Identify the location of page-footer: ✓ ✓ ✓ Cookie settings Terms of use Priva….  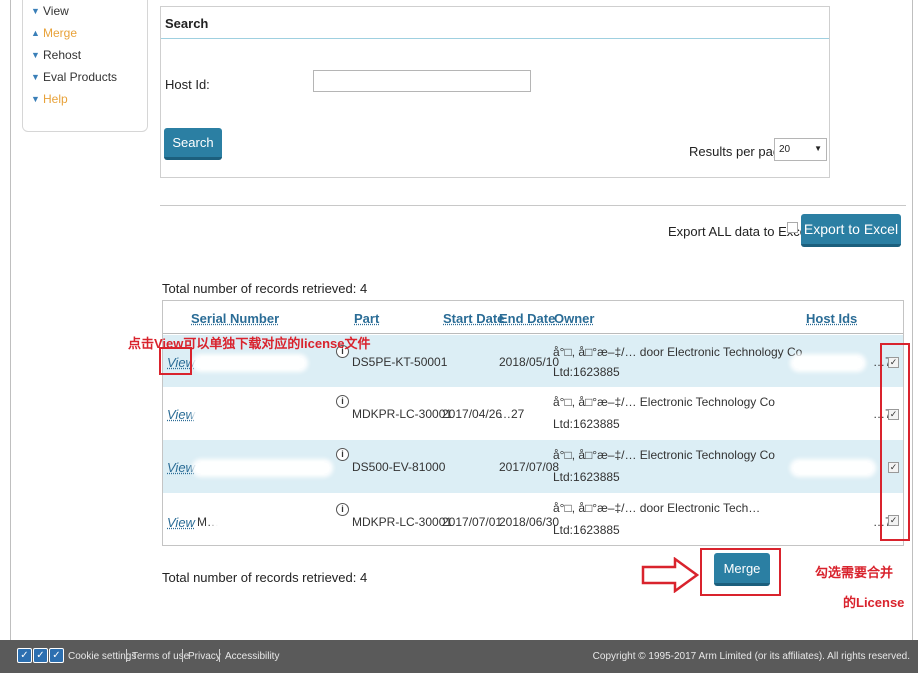
(459, 656).